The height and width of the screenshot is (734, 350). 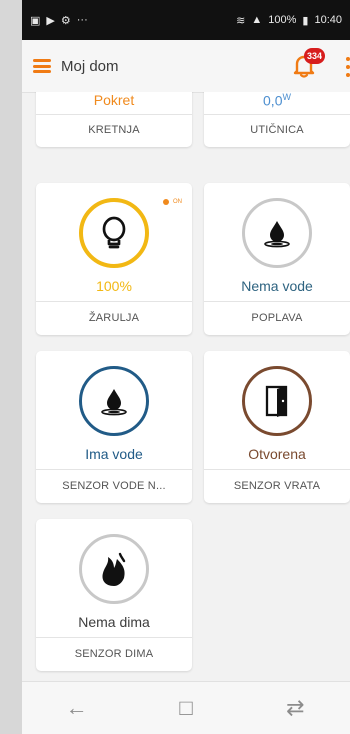 I want to click on kretnja-value: Pokret, so click(x=114, y=100).